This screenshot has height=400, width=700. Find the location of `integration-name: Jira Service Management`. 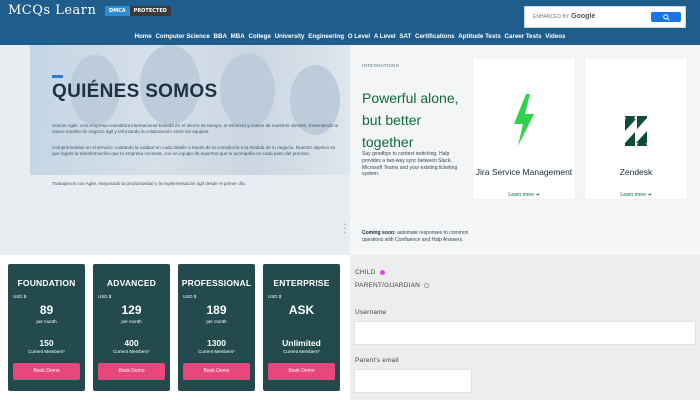

integration-name: Jira Service Management is located at coordinates (524, 172).